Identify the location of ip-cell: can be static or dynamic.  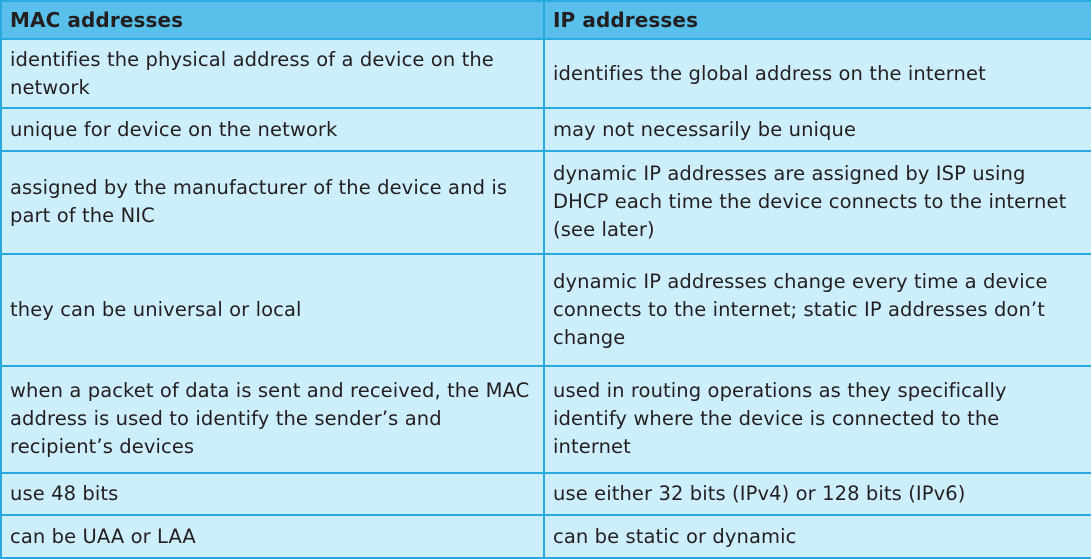
(817, 536).